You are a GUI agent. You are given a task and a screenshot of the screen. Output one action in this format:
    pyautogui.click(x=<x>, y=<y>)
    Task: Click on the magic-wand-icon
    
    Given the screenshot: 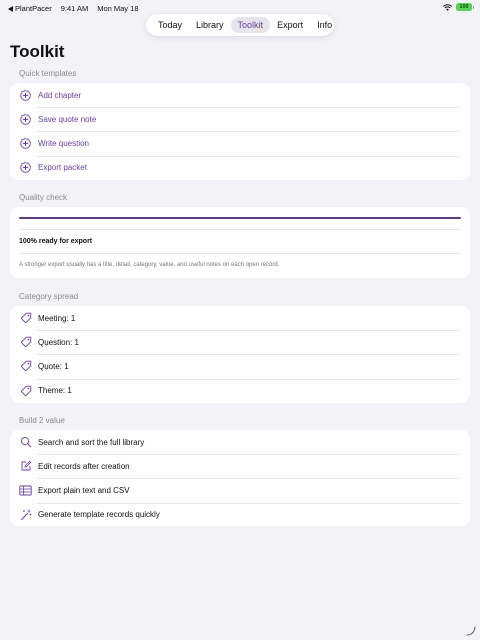 What is the action you would take?
    pyautogui.click(x=25, y=514)
    